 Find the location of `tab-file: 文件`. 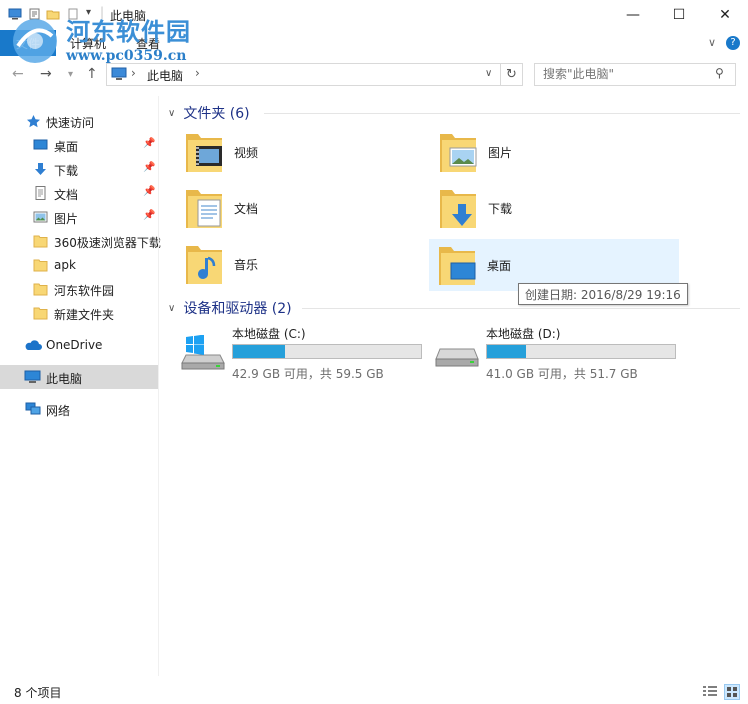

tab-file: 文件 is located at coordinates (28, 43).